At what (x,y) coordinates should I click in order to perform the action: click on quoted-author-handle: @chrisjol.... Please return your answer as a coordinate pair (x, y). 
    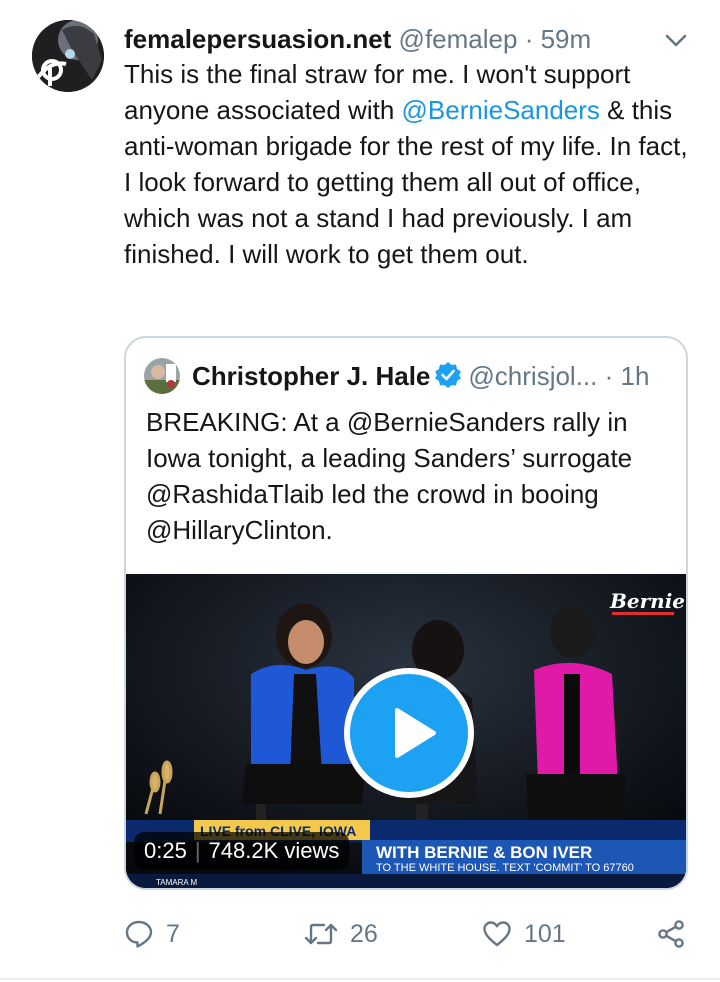
    Looking at the image, I should click on (533, 376).